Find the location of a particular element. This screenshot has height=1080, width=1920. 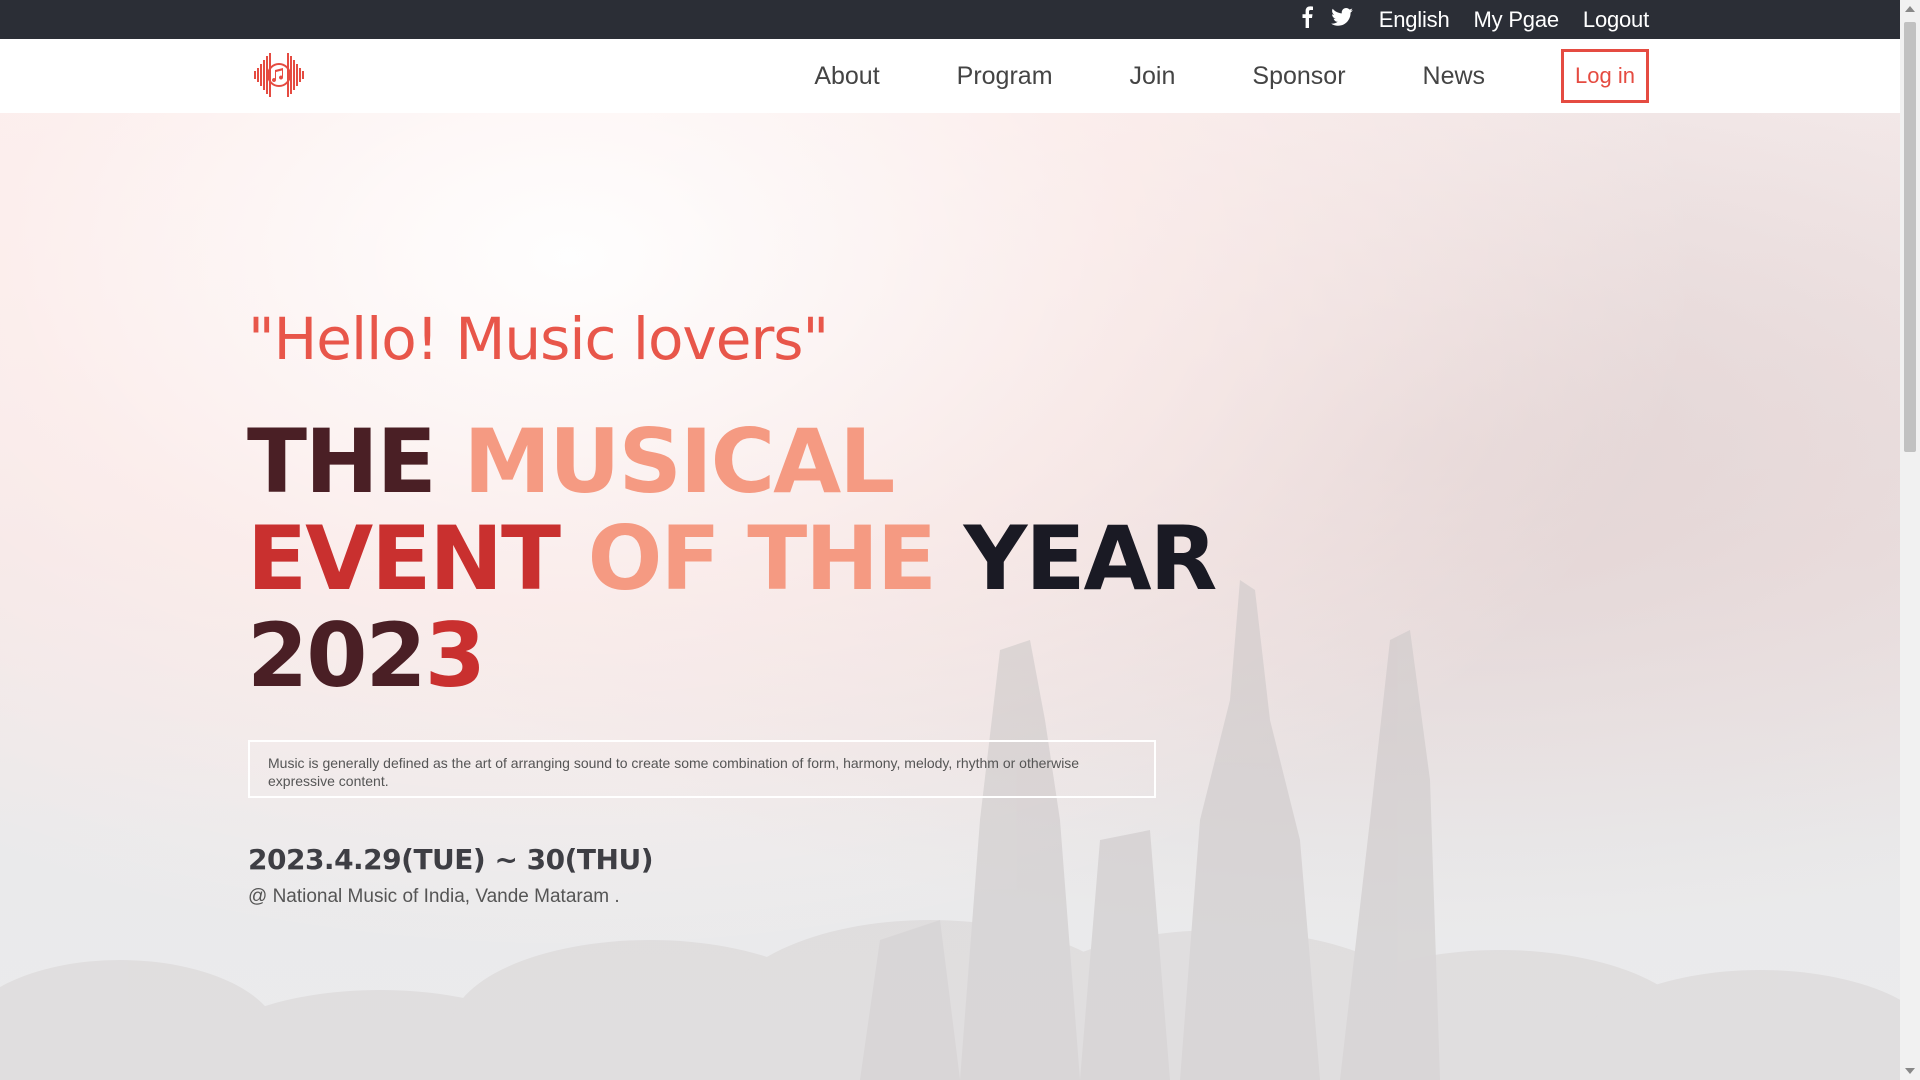

nav-program: Program is located at coordinates (1005, 76).